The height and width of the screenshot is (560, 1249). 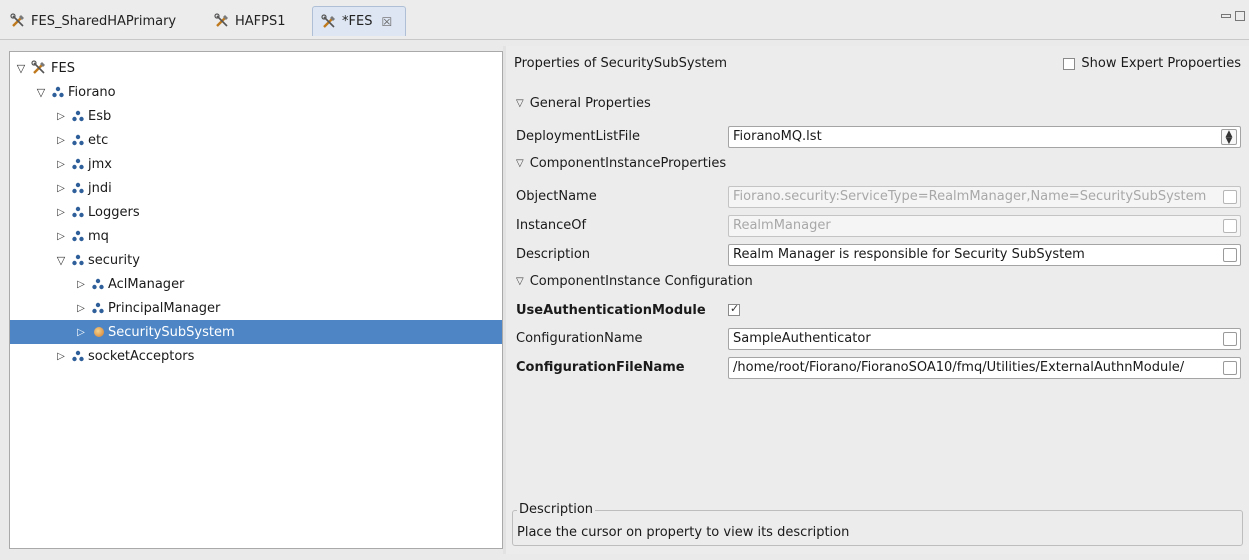 I want to click on property-label: UseAuthenticationModule, so click(x=611, y=310).